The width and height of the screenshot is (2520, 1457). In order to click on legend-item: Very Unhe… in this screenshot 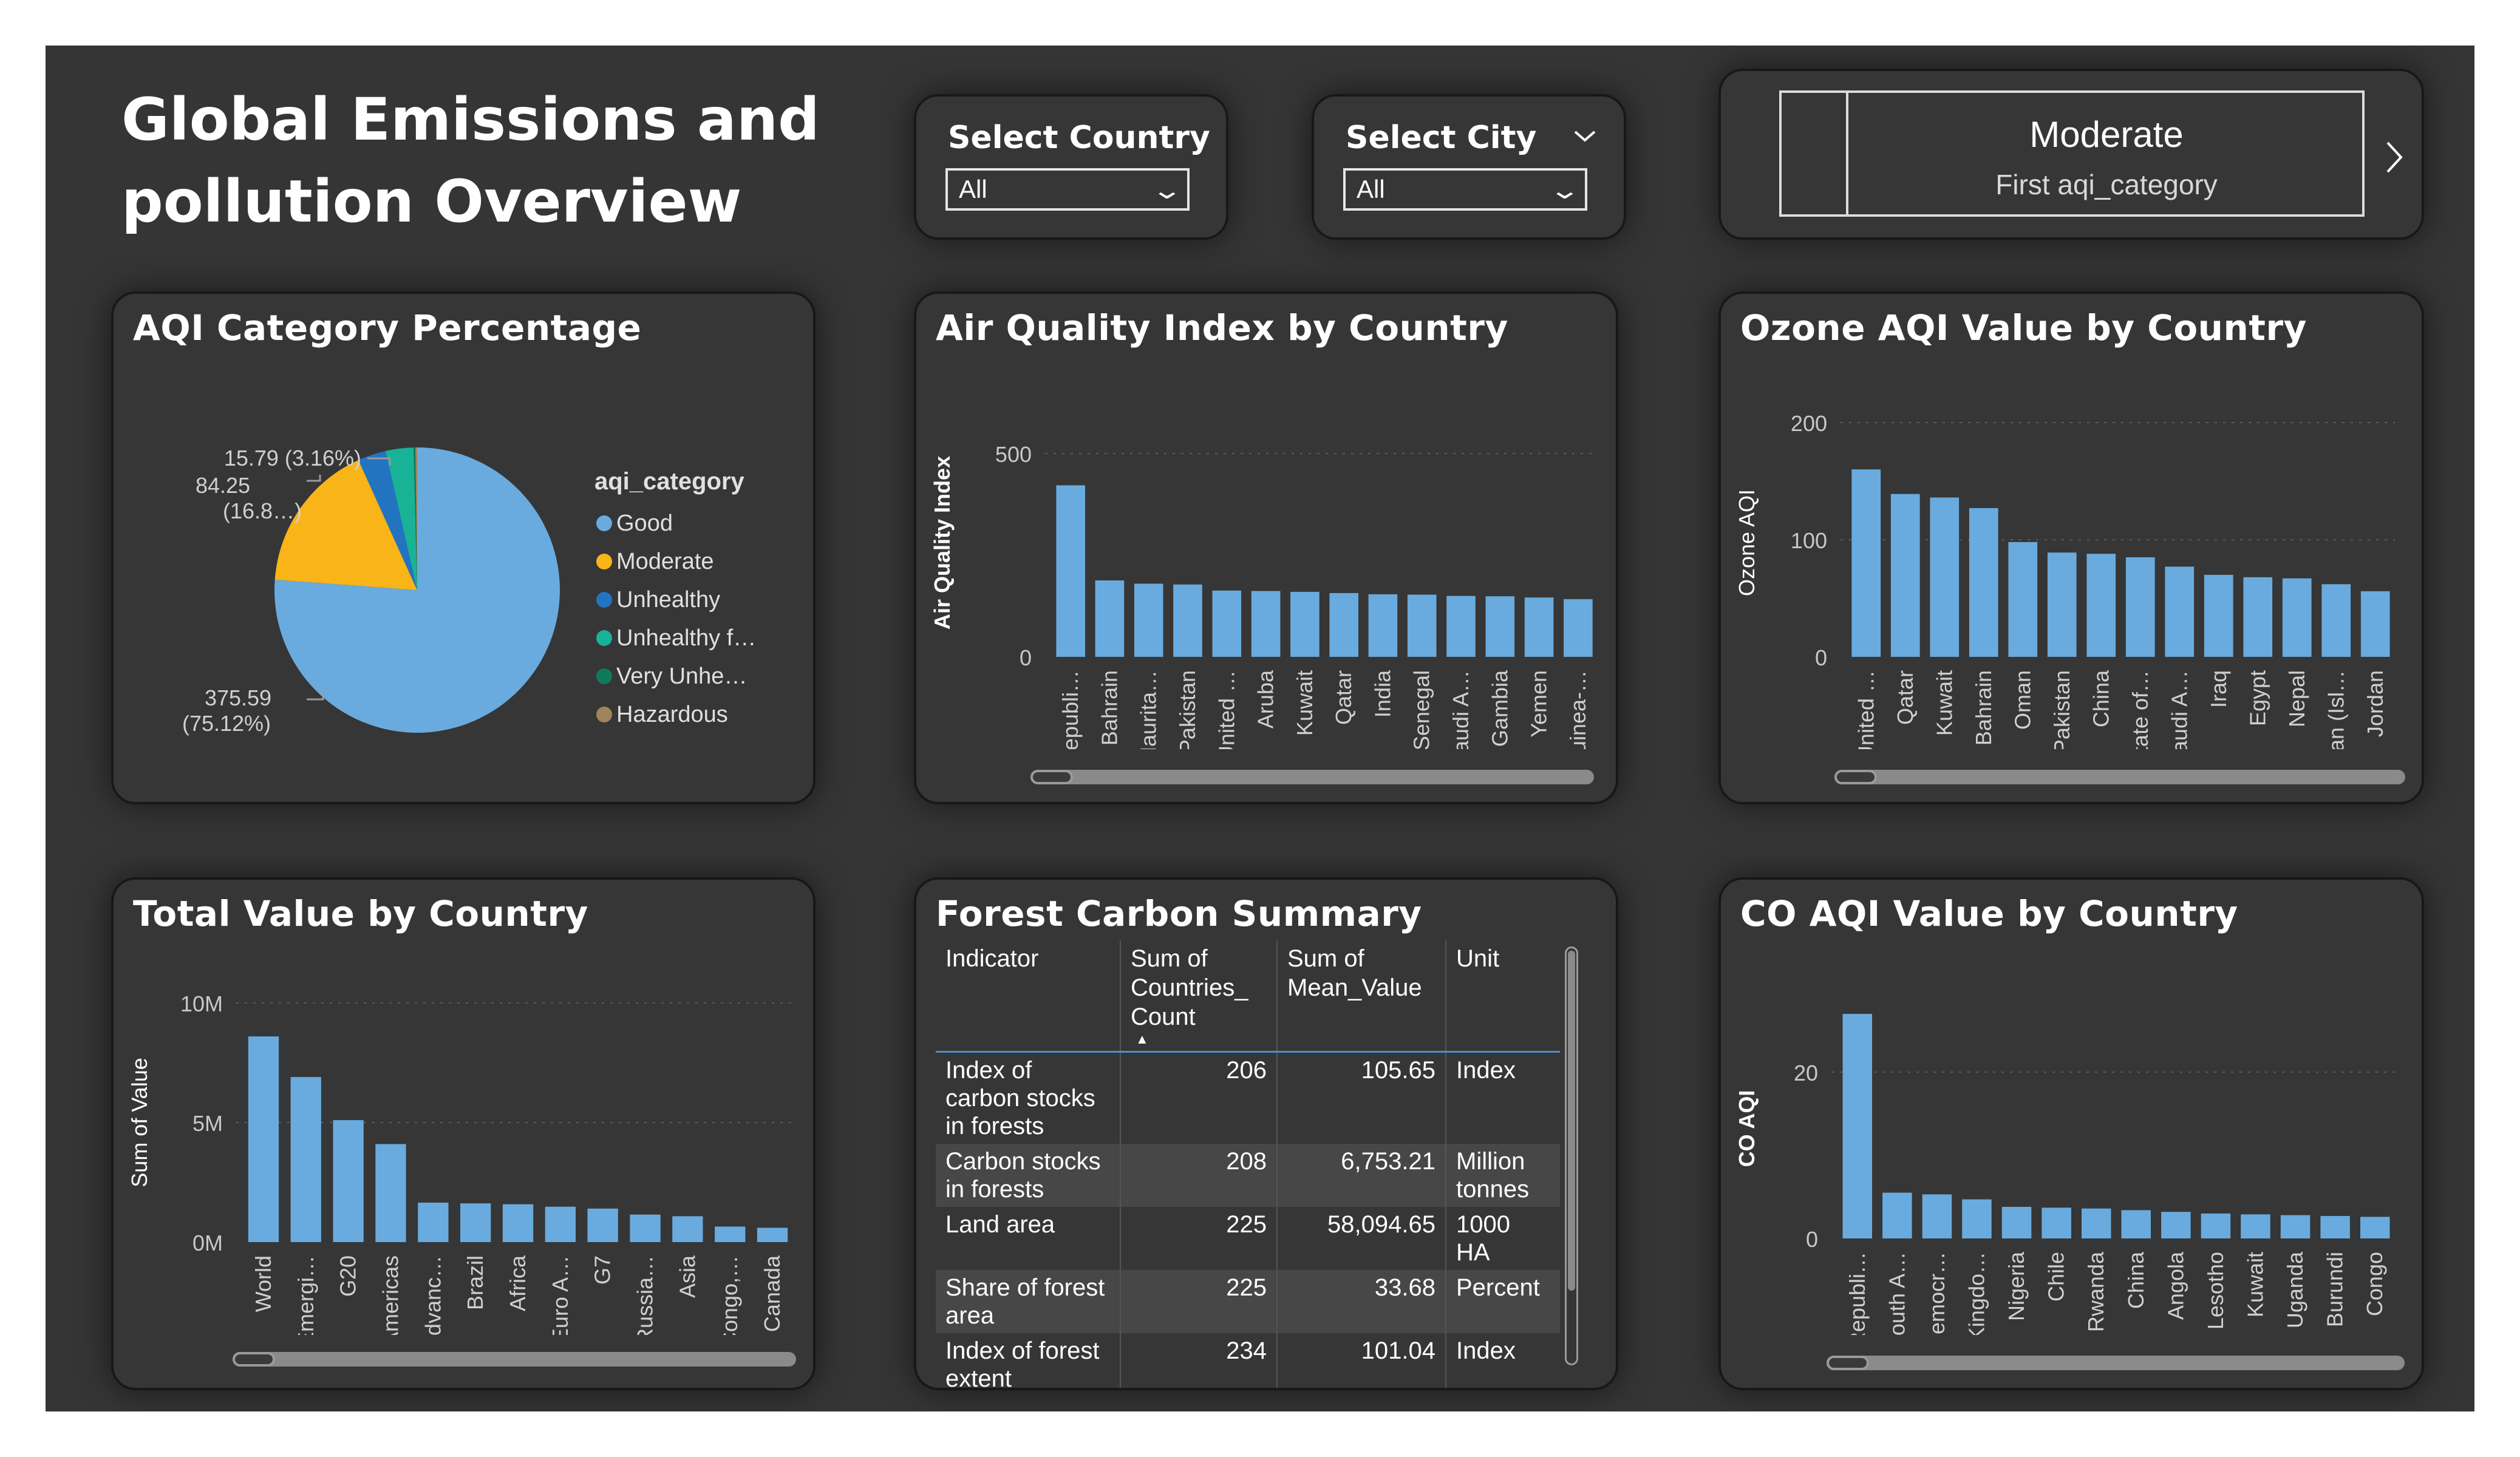, I will do `click(681, 676)`.